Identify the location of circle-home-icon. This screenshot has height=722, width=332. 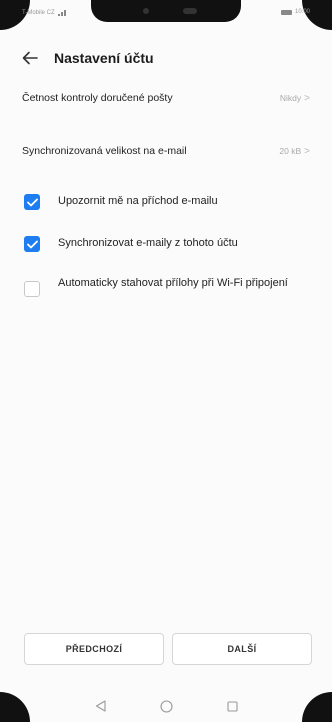
(166, 706).